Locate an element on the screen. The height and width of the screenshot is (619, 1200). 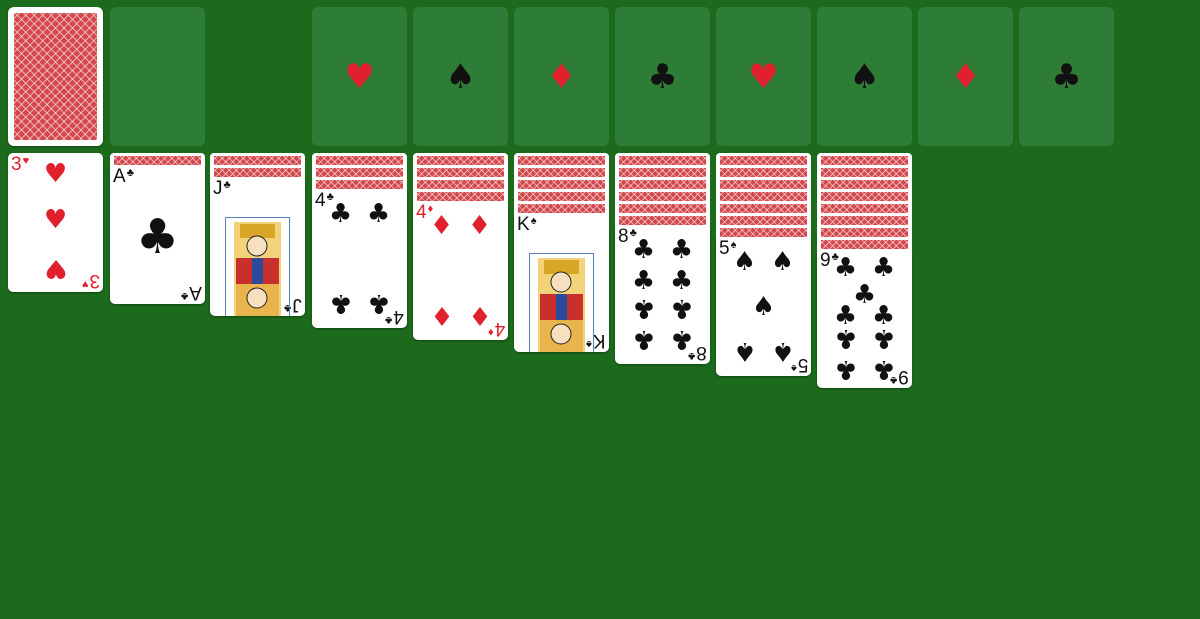
diamond-icon: ♦ is located at coordinates (441, 314).